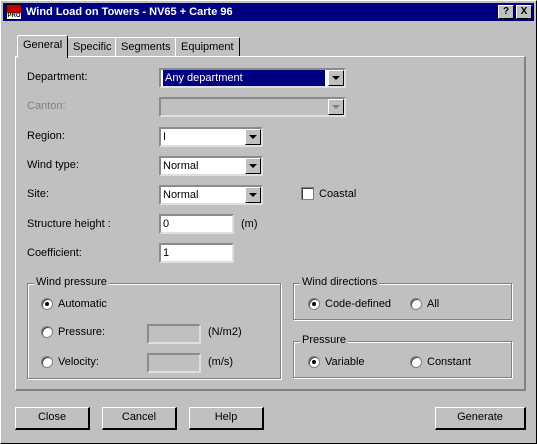 The image size is (537, 444). I want to click on code-defined-radio, so click(314, 304).